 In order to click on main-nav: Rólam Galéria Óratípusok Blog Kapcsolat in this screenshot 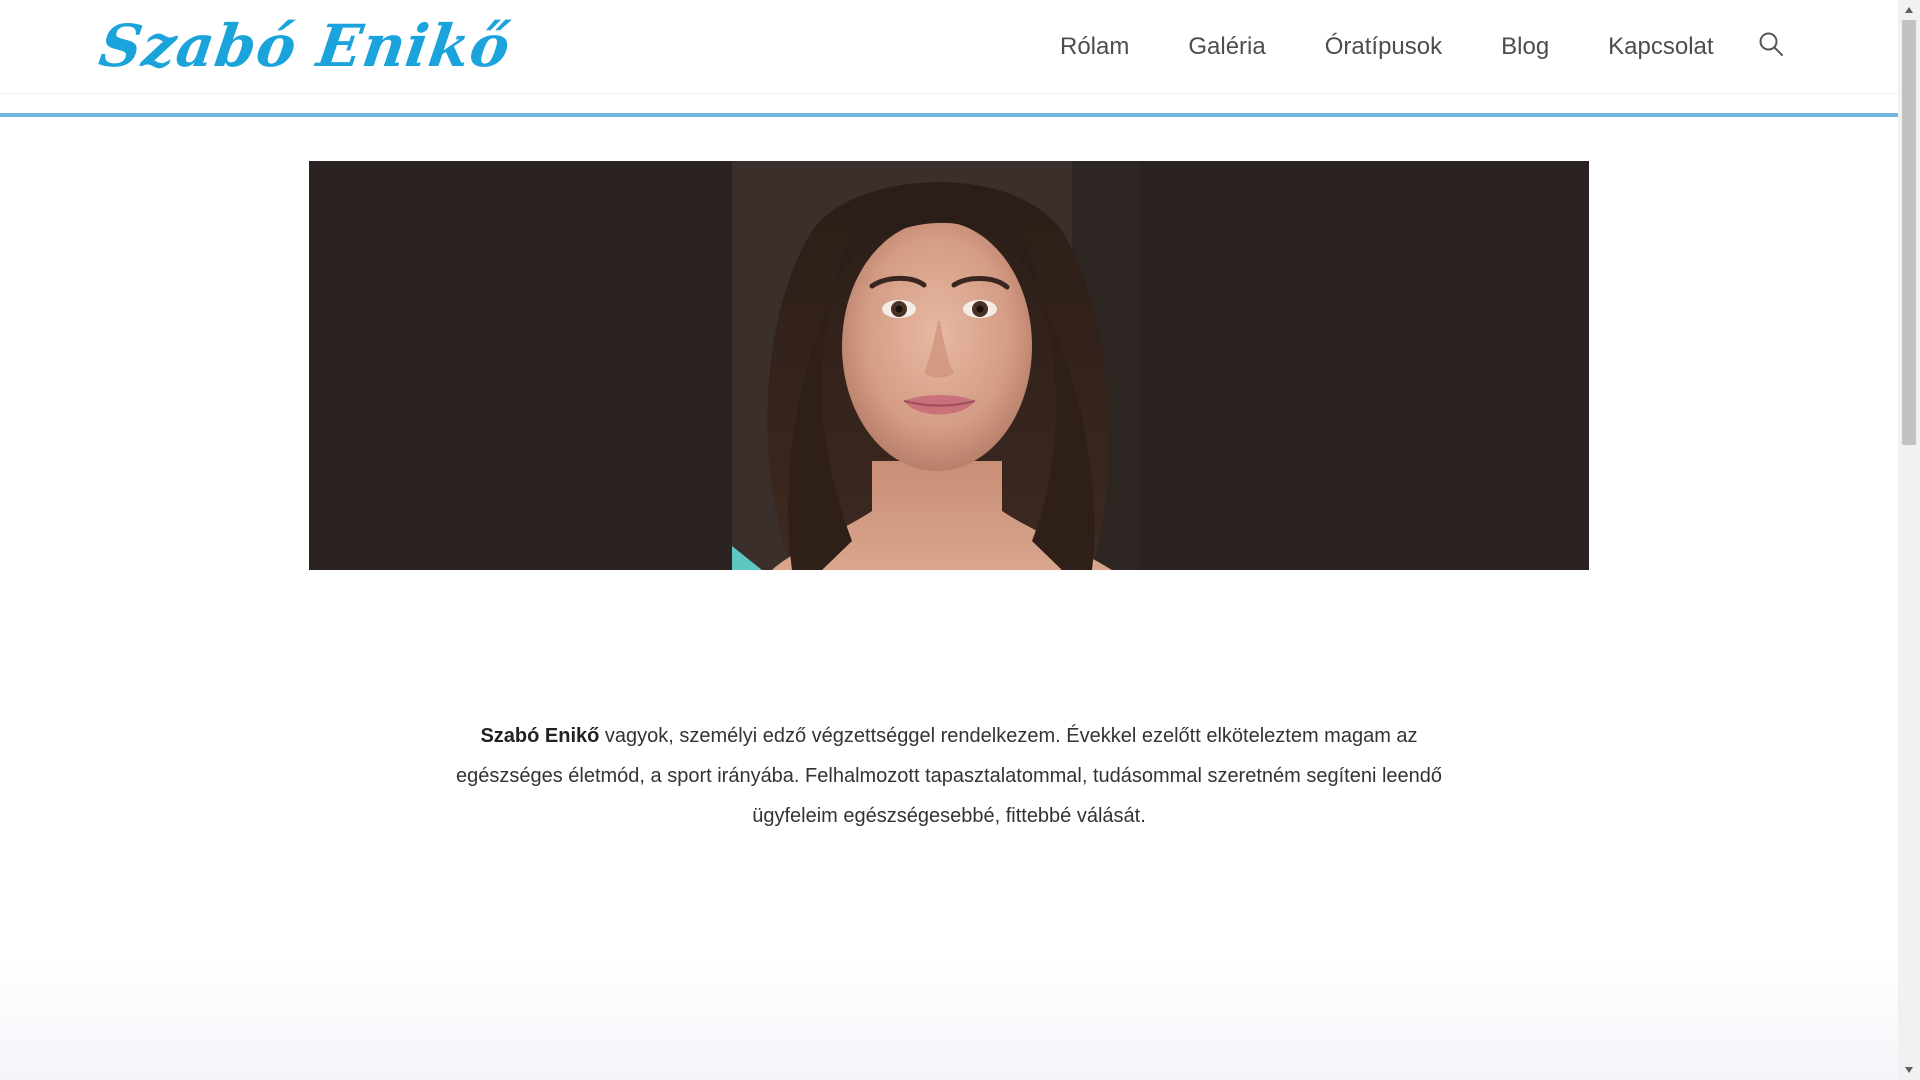, I will do `click(1423, 46)`.